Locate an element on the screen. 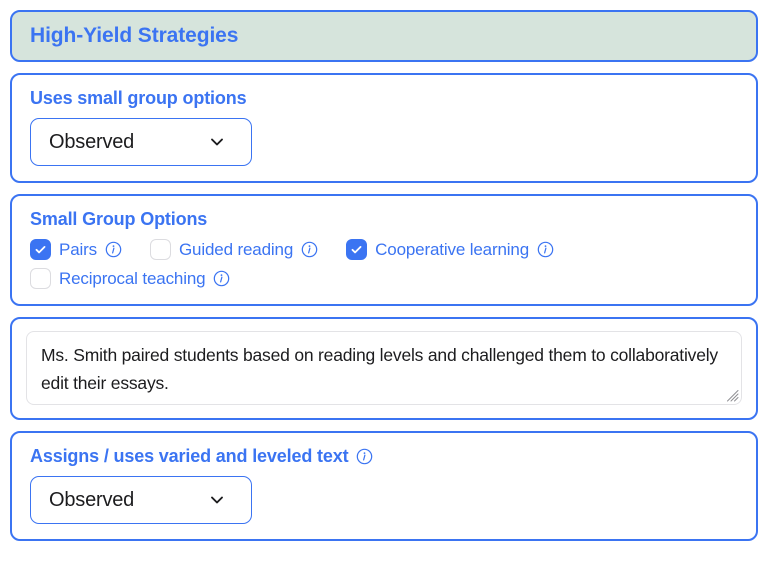  field-label-small-group-options: Small Group Options is located at coordinates (384, 219).